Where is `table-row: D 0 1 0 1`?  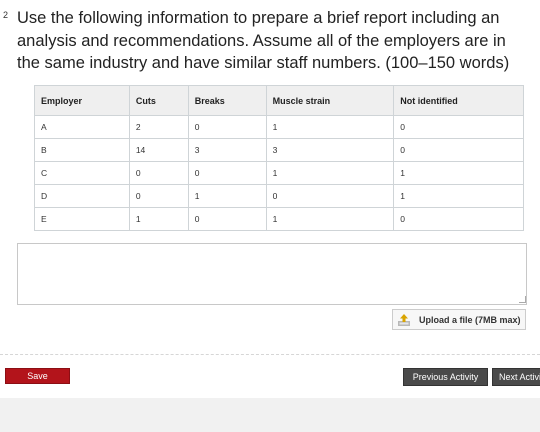
table-row: D 0 1 0 1 is located at coordinates (279, 196).